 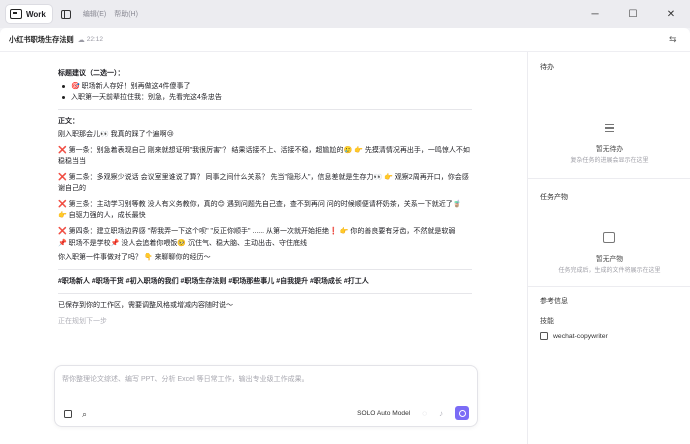 I want to click on sidebar-toggle-icon, so click(x=65, y=14).